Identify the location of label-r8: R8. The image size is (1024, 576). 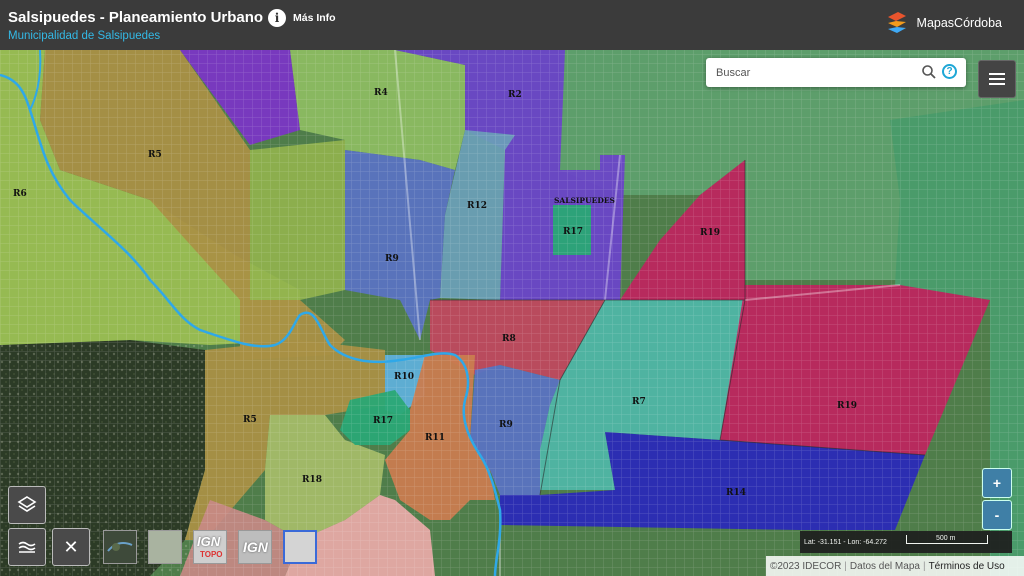
(509, 339).